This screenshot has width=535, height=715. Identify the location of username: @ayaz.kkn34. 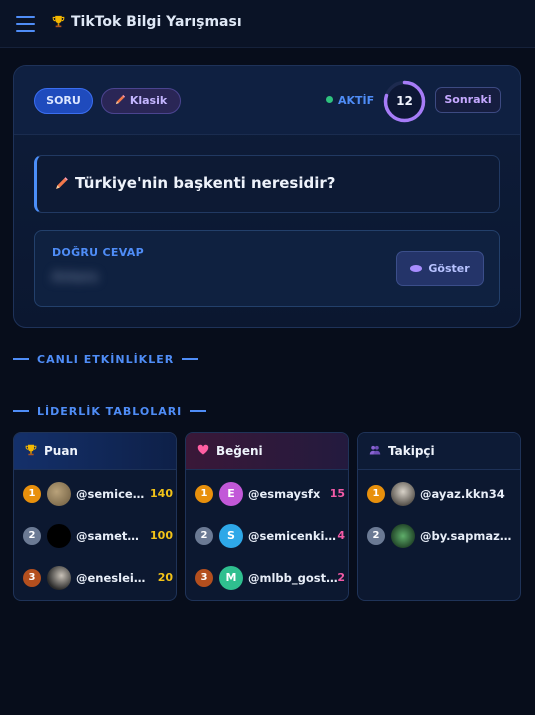
(462, 494).